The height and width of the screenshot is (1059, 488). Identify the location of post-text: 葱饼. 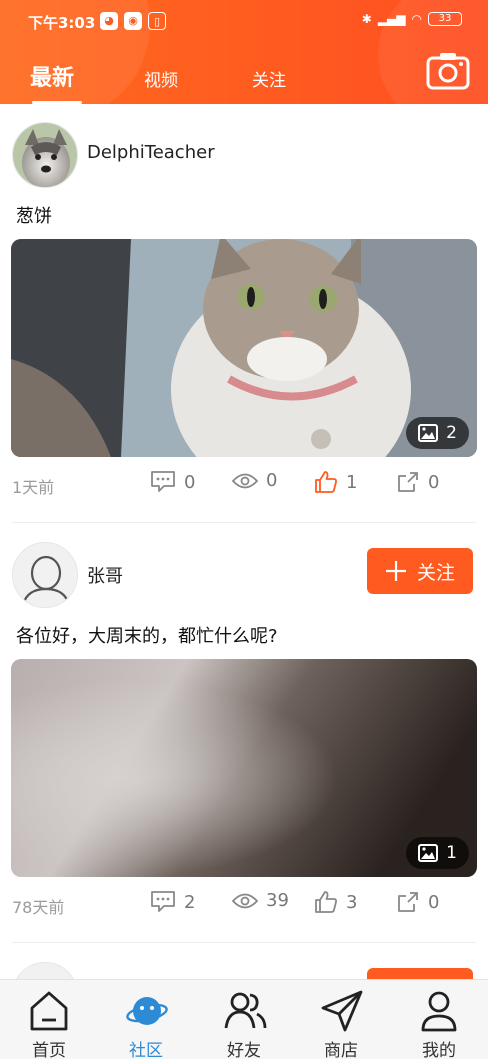
(34, 215).